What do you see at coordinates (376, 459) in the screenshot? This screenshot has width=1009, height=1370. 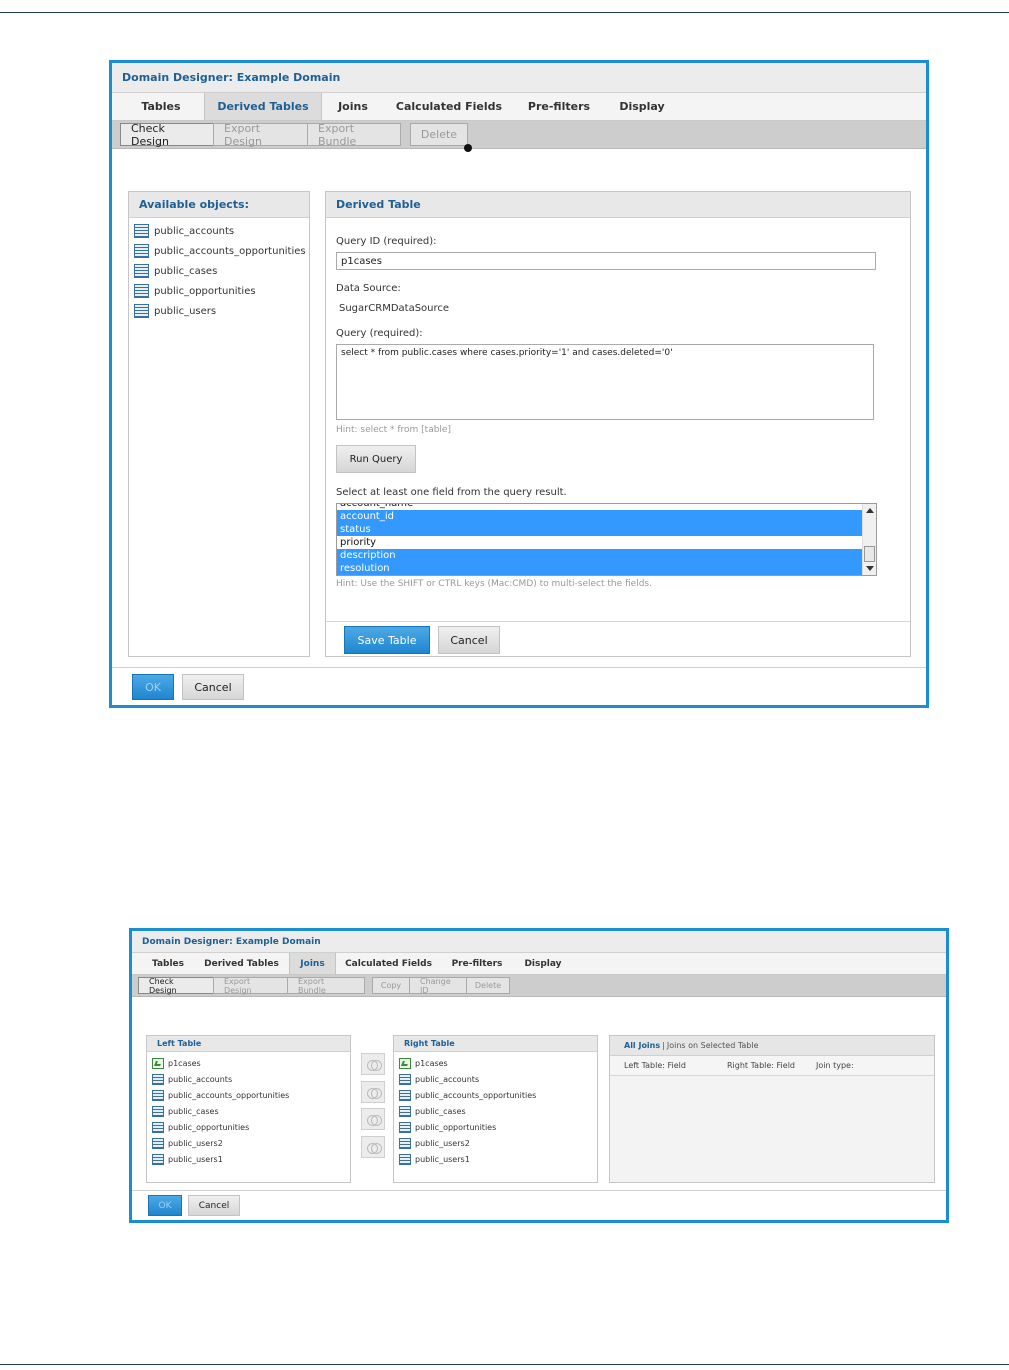 I see `run-query-button: Run Query` at bounding box center [376, 459].